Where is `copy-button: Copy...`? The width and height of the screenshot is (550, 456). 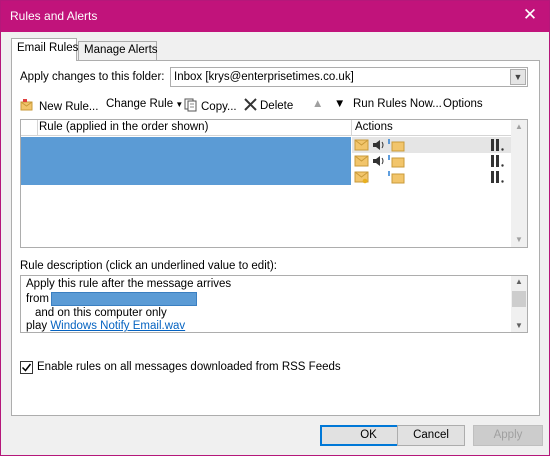 copy-button: Copy... is located at coordinates (210, 105).